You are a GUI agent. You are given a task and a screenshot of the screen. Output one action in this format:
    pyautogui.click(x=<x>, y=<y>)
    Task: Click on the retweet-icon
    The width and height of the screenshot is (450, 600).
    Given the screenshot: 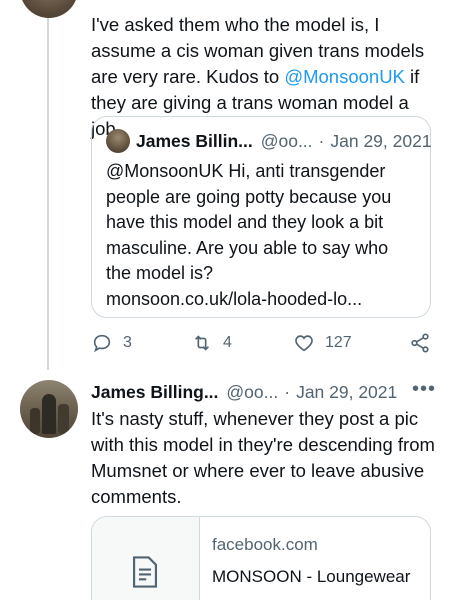 What is the action you would take?
    pyautogui.click(x=202, y=343)
    